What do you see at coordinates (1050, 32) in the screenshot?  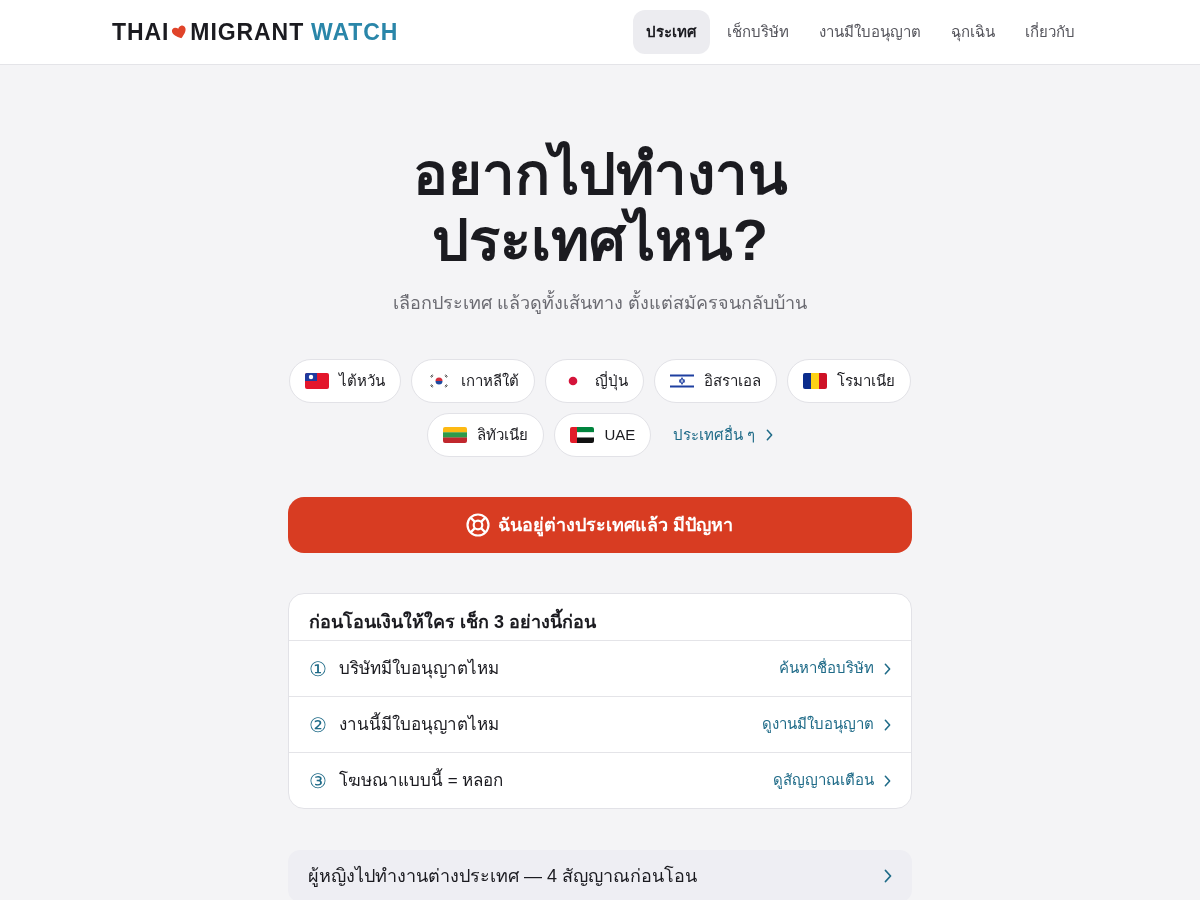 I see `nav-tab: เกี่ยวกับ` at bounding box center [1050, 32].